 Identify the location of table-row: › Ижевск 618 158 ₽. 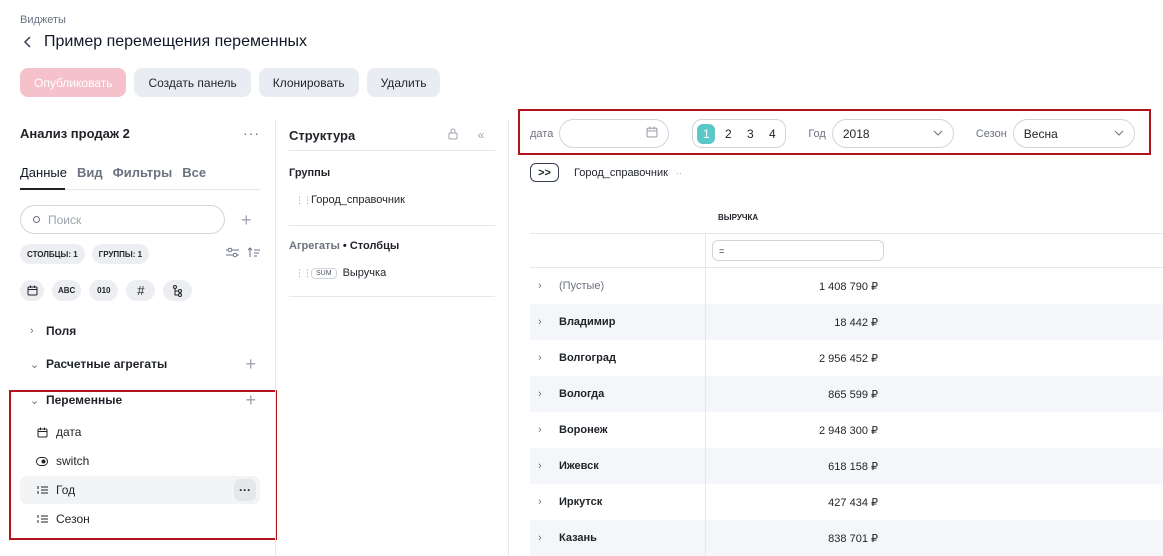
(846, 466).